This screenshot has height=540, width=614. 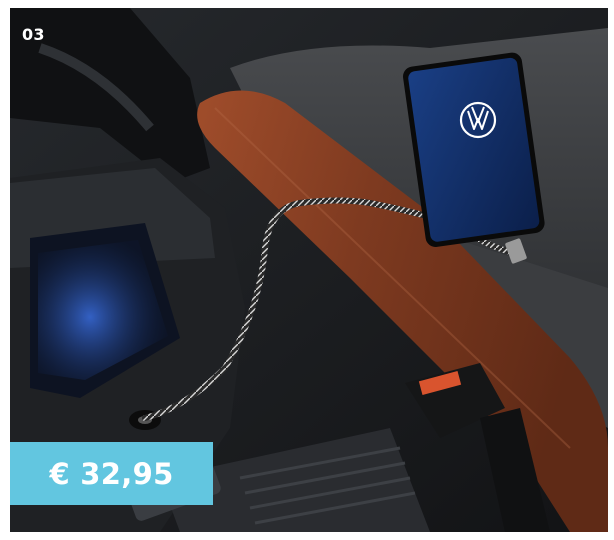 I want to click on price-badge: € 32,95, so click(x=111, y=473).